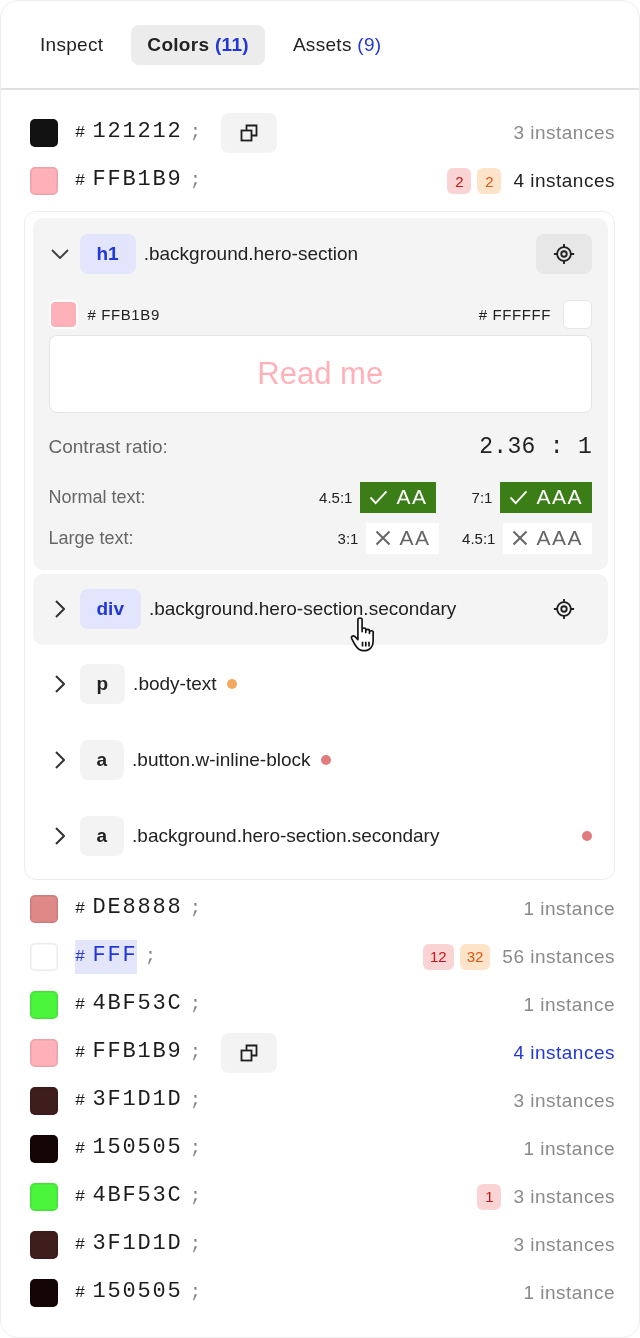 The height and width of the screenshot is (1338, 640). Describe the element at coordinates (138, 907) in the screenshot. I see `hex-code: # DE8888 ;` at that location.